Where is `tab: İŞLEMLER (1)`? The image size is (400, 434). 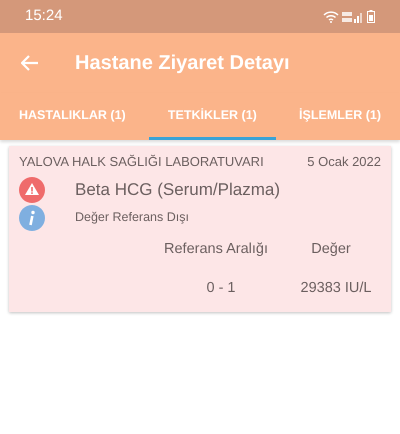
tab: İŞLEMLER (1) is located at coordinates (340, 116).